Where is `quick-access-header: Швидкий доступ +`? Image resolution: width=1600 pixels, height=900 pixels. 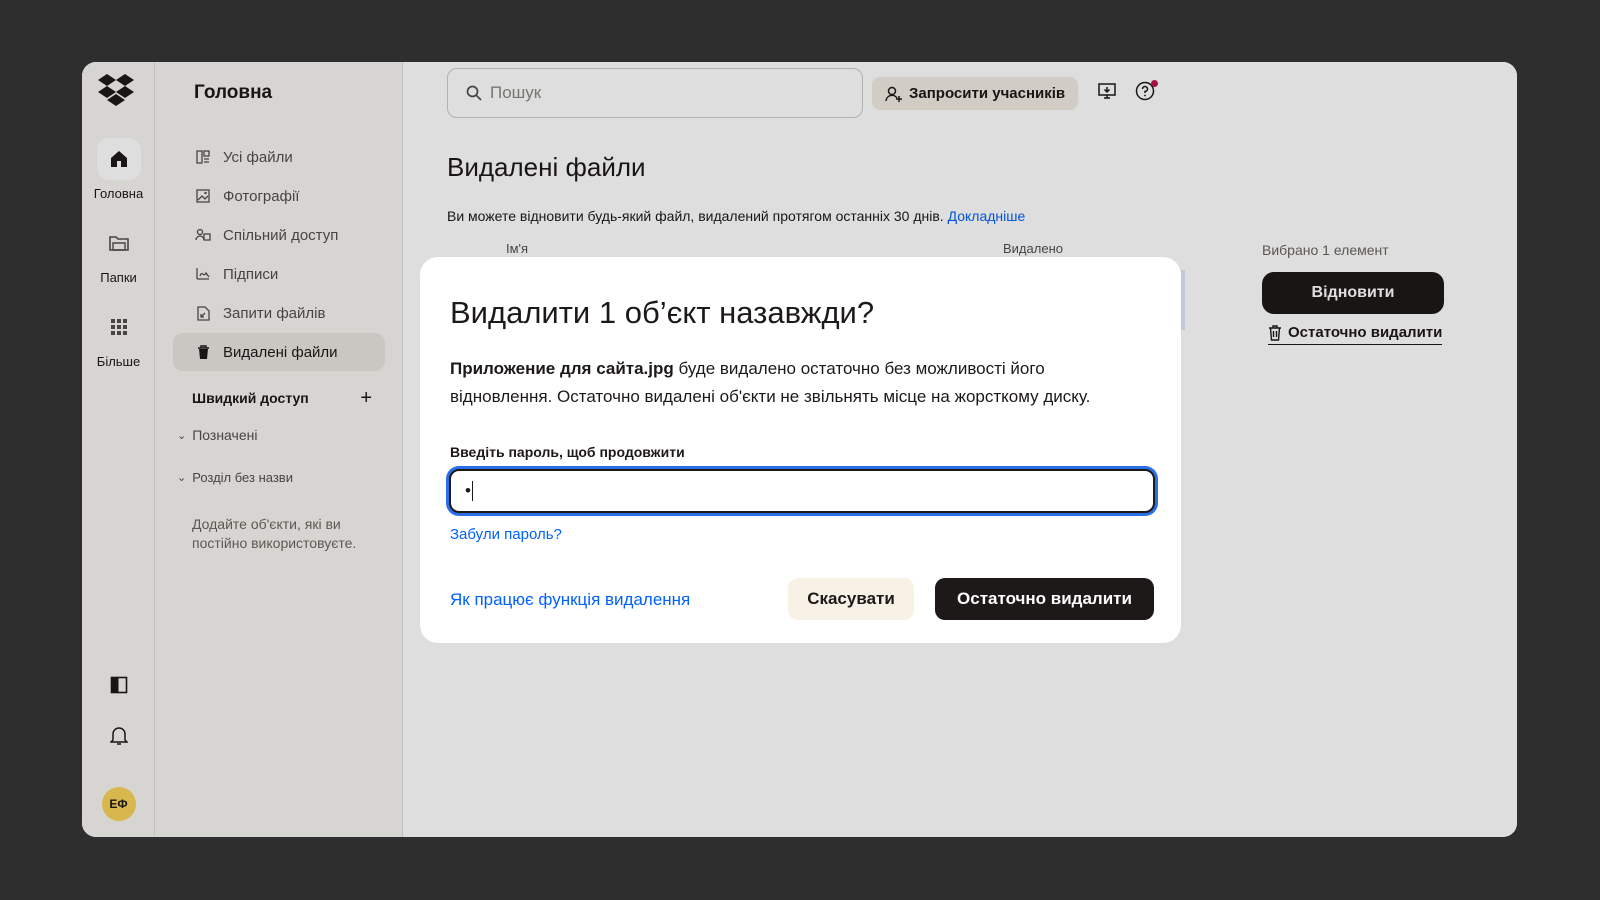
quick-access-header: Швидкий доступ + is located at coordinates (282, 398).